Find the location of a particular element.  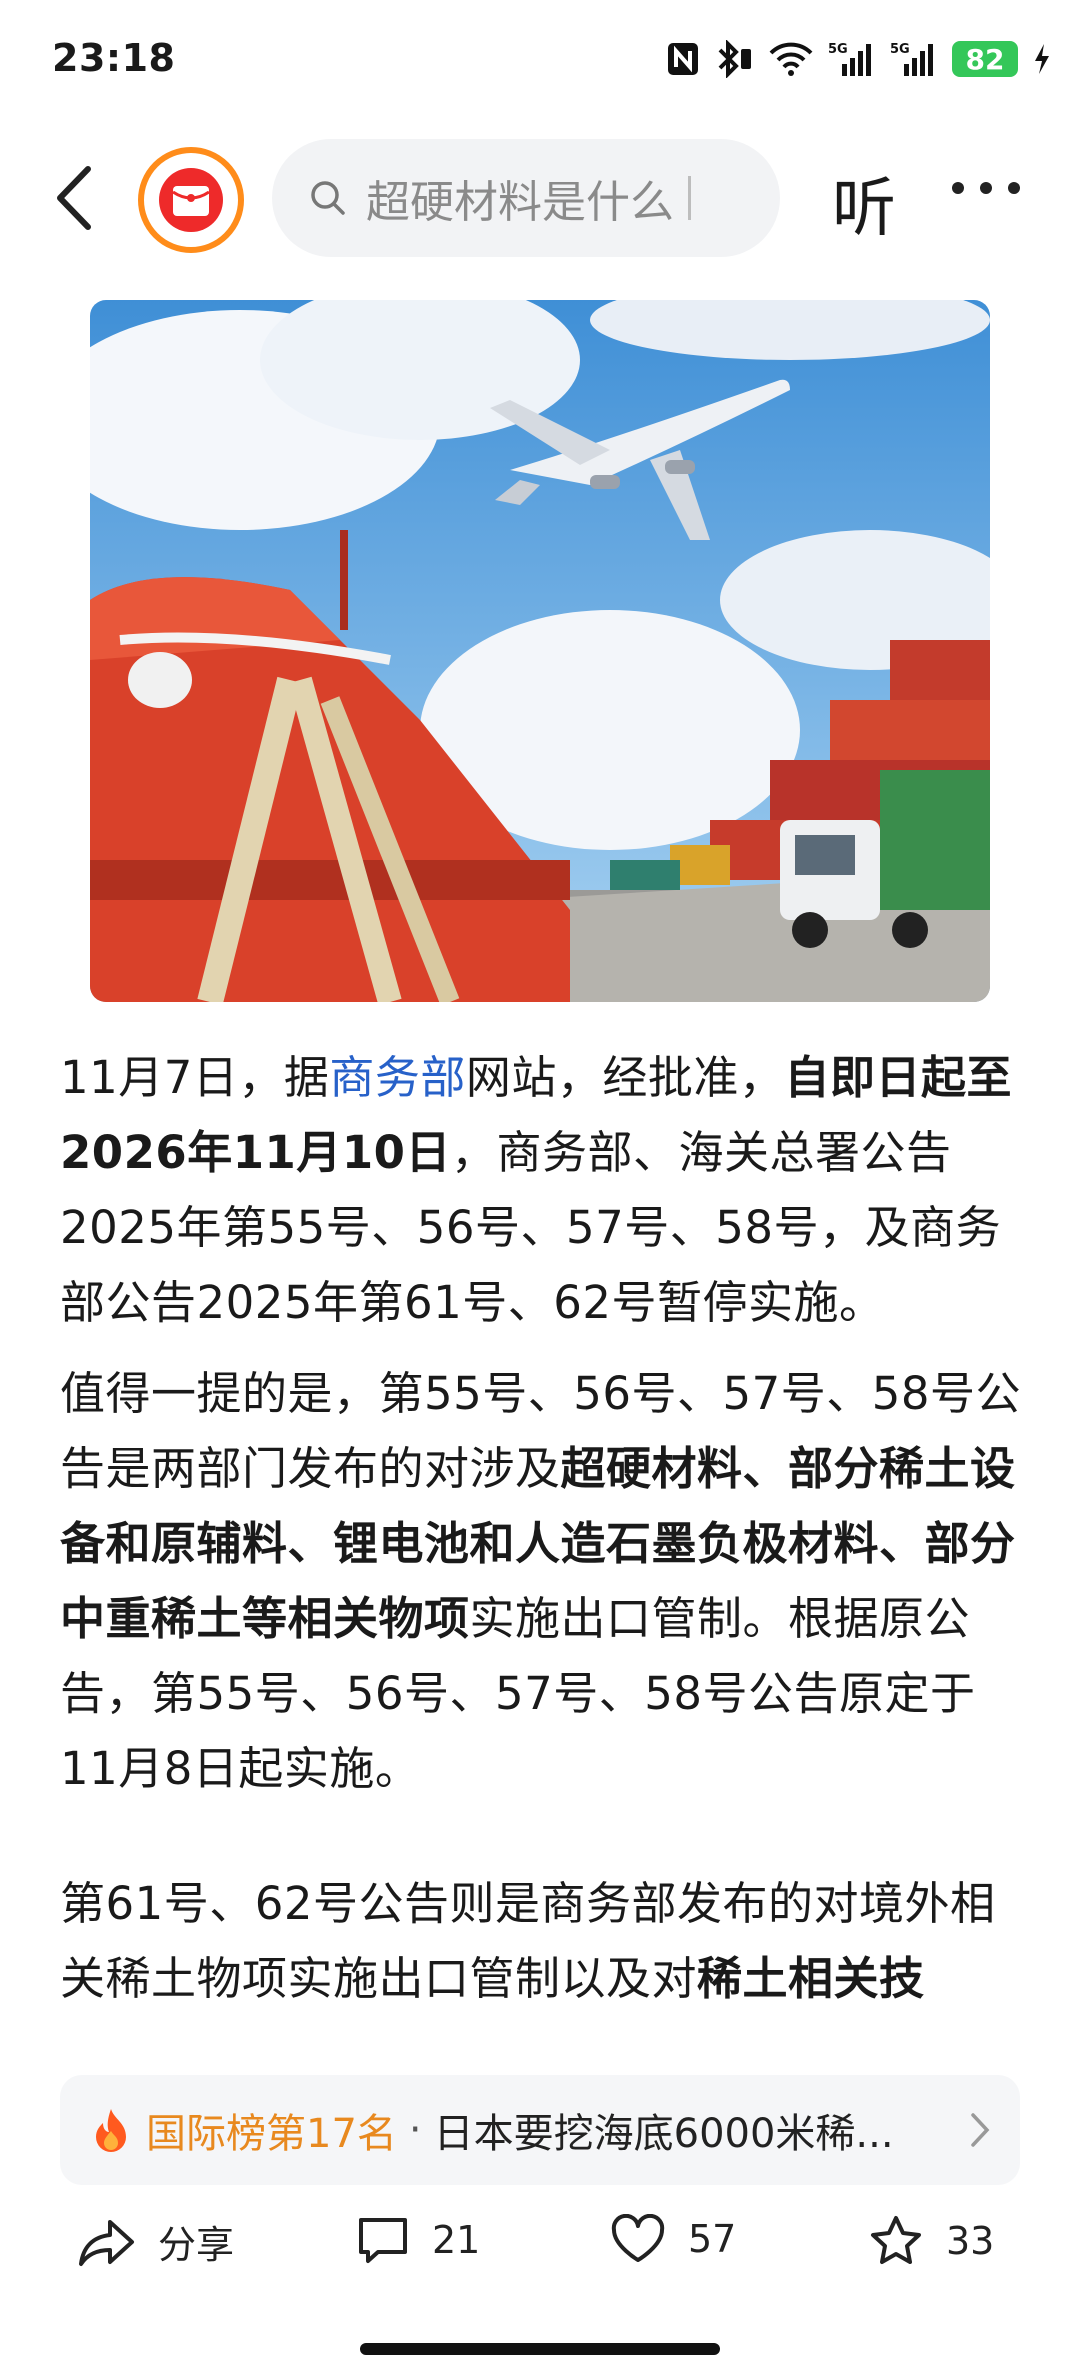

like-button: 57 is located at coordinates (673, 2239).